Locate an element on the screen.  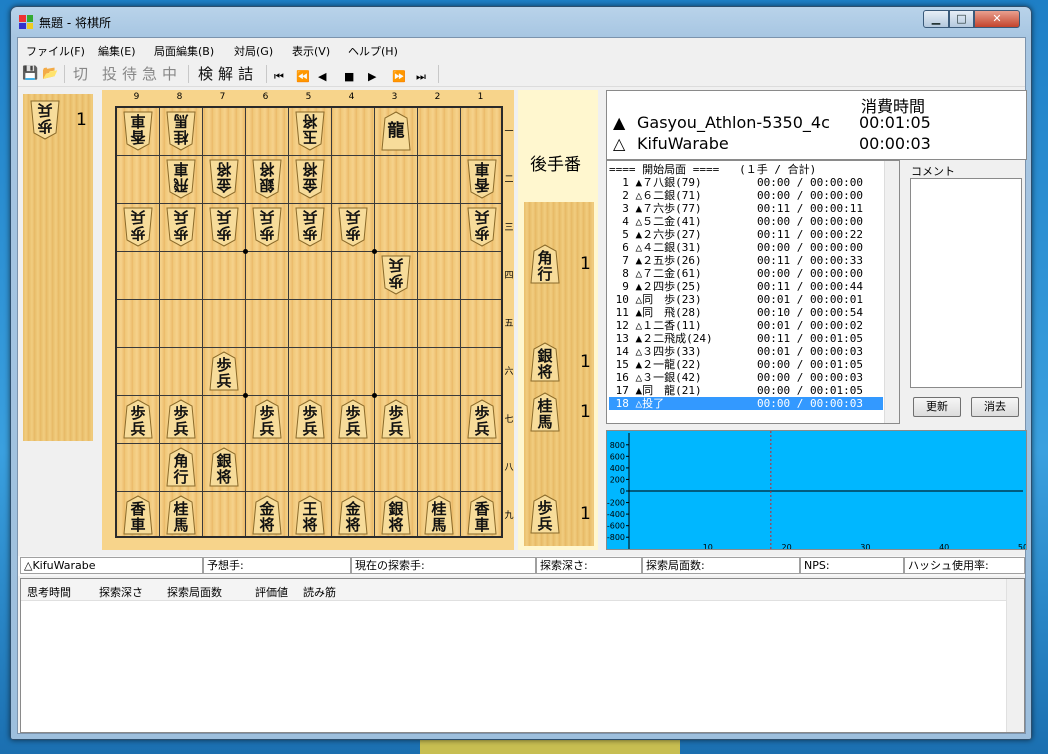
comment-textarea is located at coordinates (966, 283).